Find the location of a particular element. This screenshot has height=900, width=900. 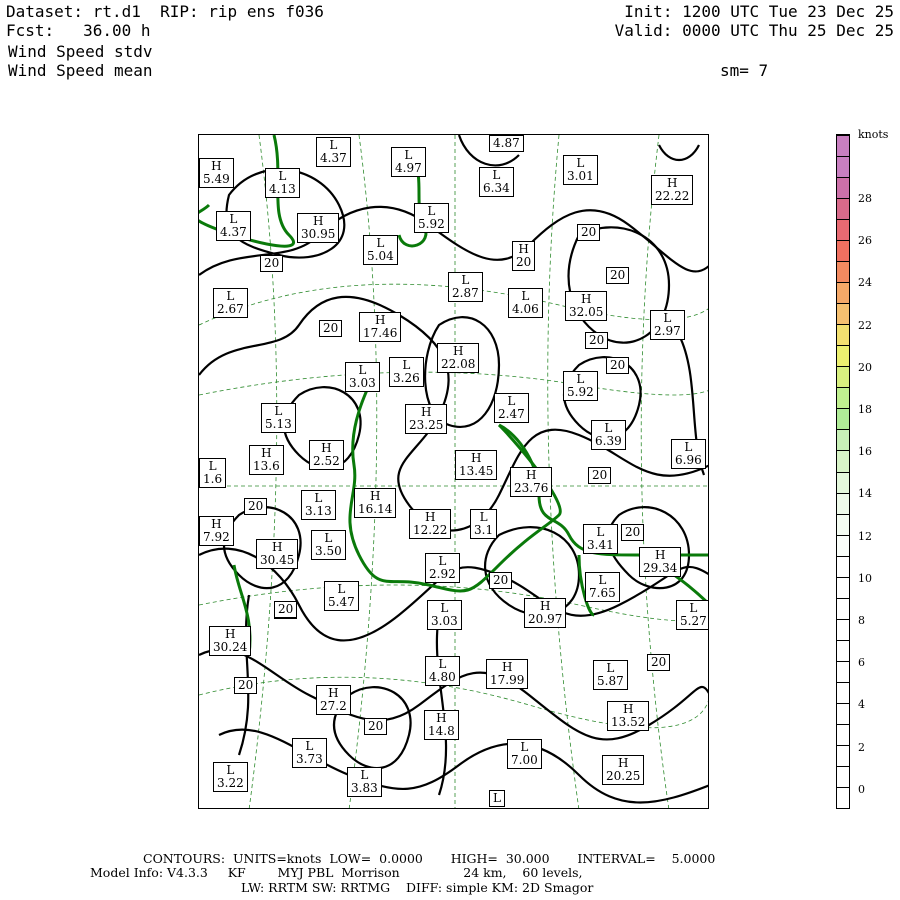

field-title-stdv: Wind Speed stdv is located at coordinates (80, 51).